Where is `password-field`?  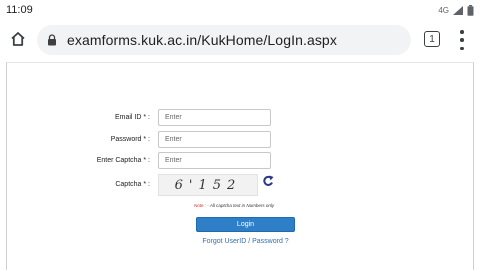
password-field is located at coordinates (214, 139).